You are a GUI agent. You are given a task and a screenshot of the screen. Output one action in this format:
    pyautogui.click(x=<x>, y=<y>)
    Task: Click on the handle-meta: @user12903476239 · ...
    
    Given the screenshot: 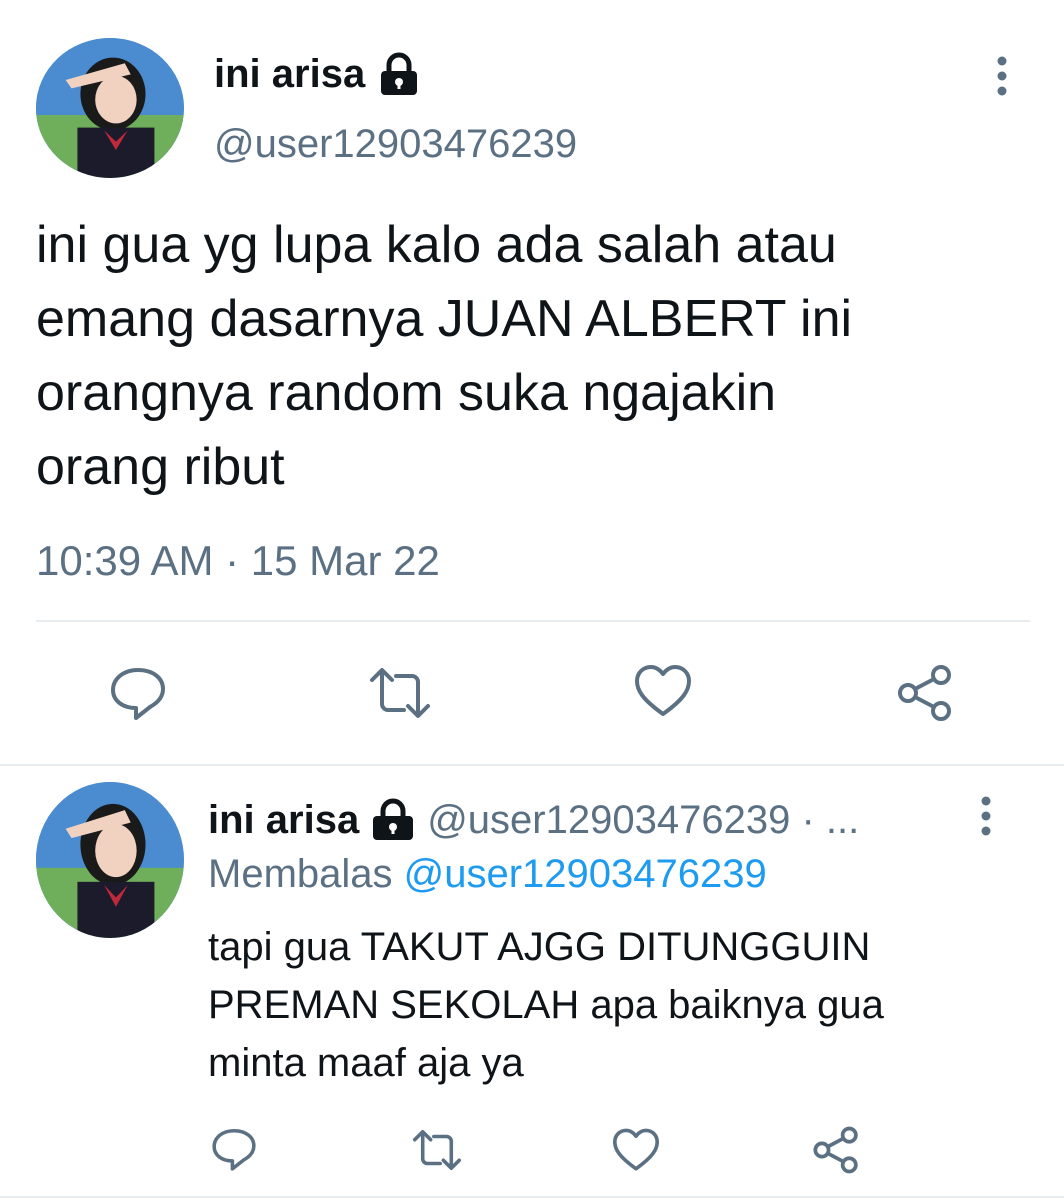 What is the action you would take?
    pyautogui.click(x=643, y=820)
    